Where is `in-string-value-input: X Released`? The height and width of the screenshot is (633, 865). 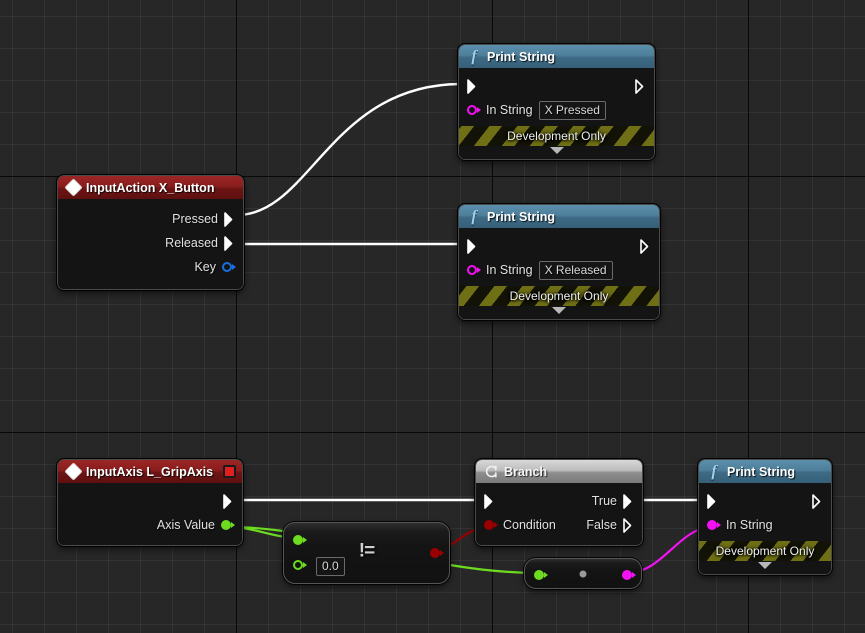
in-string-value-input: X Released is located at coordinates (575, 270).